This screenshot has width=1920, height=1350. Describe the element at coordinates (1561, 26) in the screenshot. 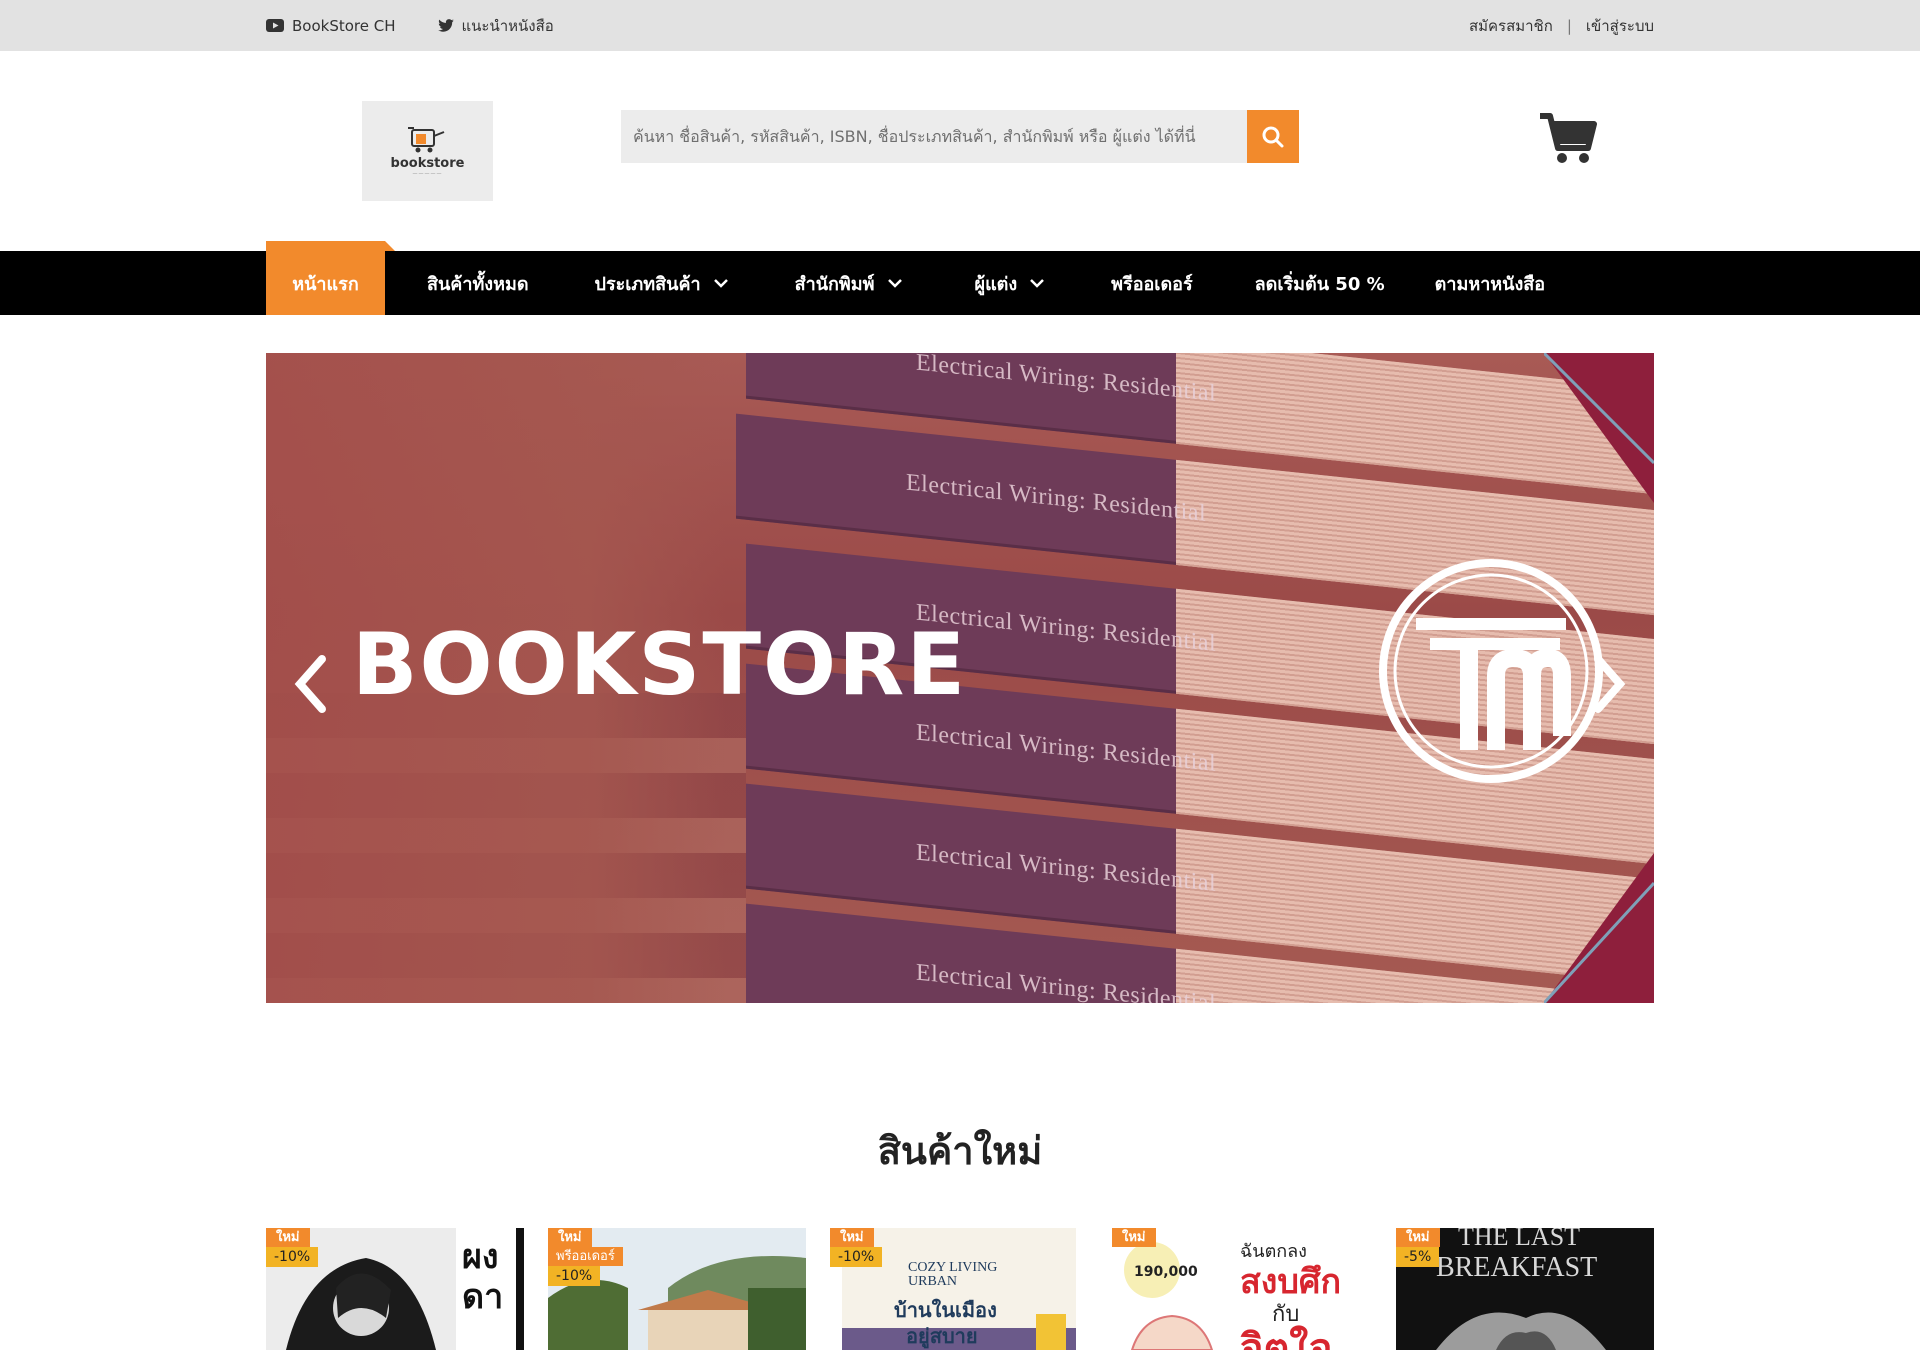

I see `top-bar-right: สมัครสมาชิก | เข้าสู่ระบบ` at that location.